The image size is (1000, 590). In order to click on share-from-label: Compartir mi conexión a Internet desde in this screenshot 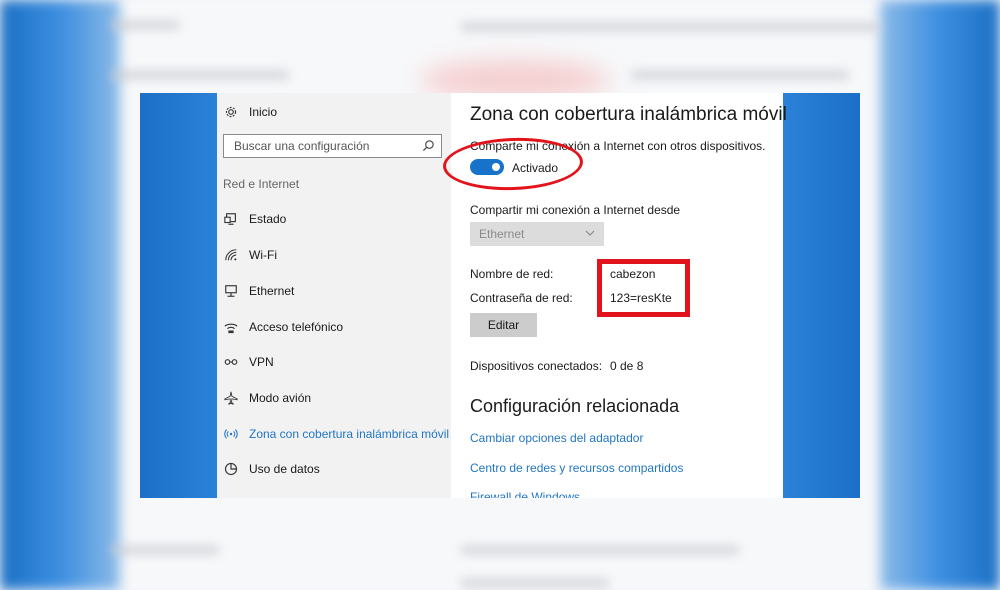, I will do `click(575, 210)`.